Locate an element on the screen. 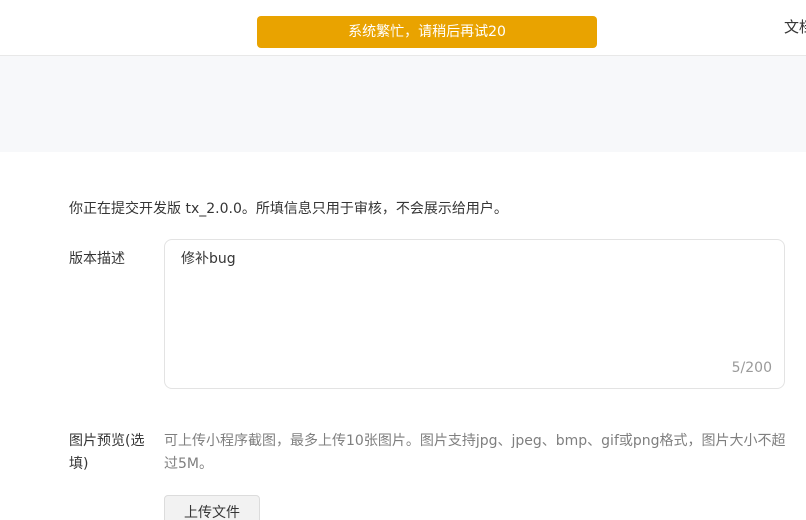  version-description-value: 修补bug is located at coordinates (208, 259).